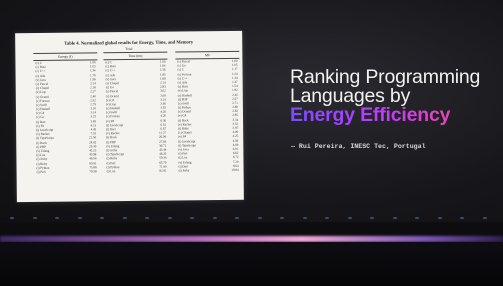 The image size is (503, 286). What do you see at coordinates (251, 218) in the screenshot?
I see `stage-lights-row` at bounding box center [251, 218].